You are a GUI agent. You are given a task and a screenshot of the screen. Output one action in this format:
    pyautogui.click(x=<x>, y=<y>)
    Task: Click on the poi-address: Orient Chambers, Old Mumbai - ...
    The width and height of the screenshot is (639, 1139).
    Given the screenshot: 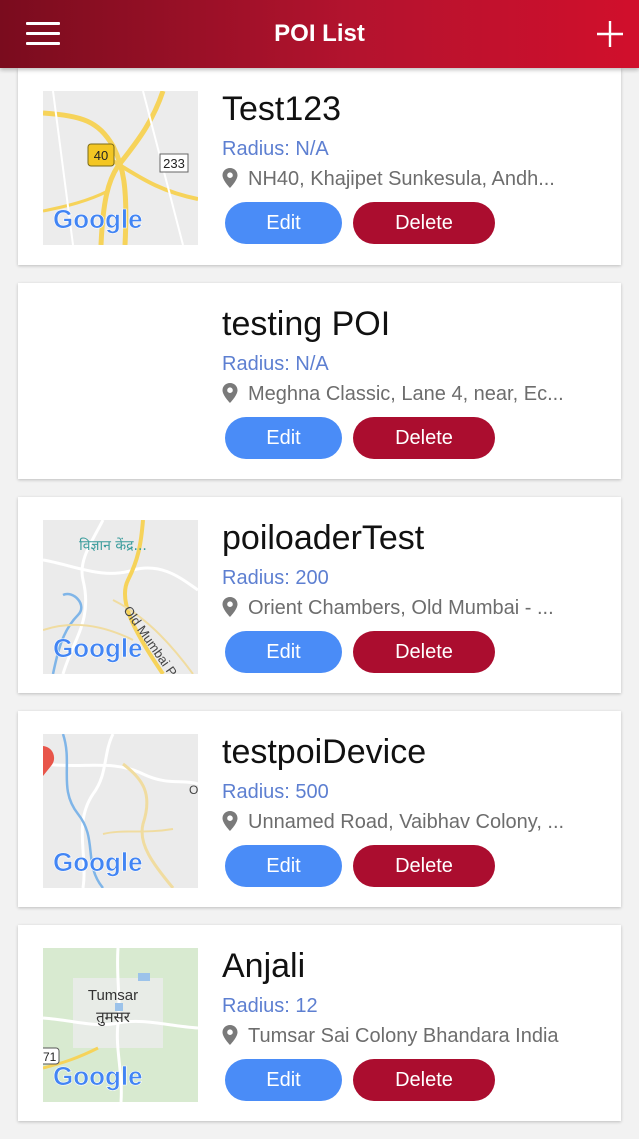 What is the action you would take?
    pyautogui.click(x=408, y=608)
    